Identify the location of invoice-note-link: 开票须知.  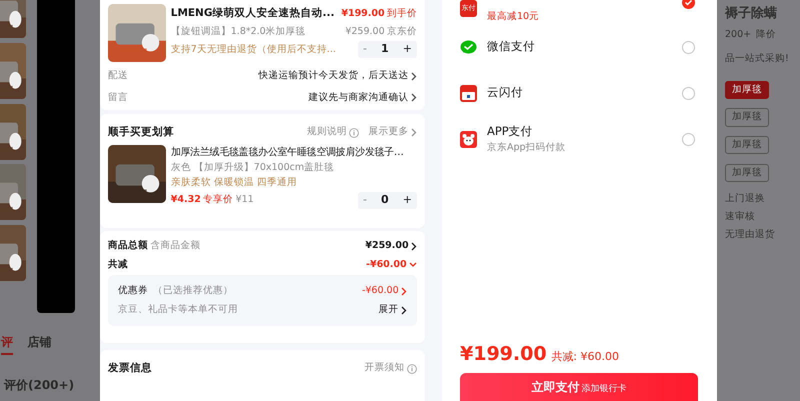
(384, 368).